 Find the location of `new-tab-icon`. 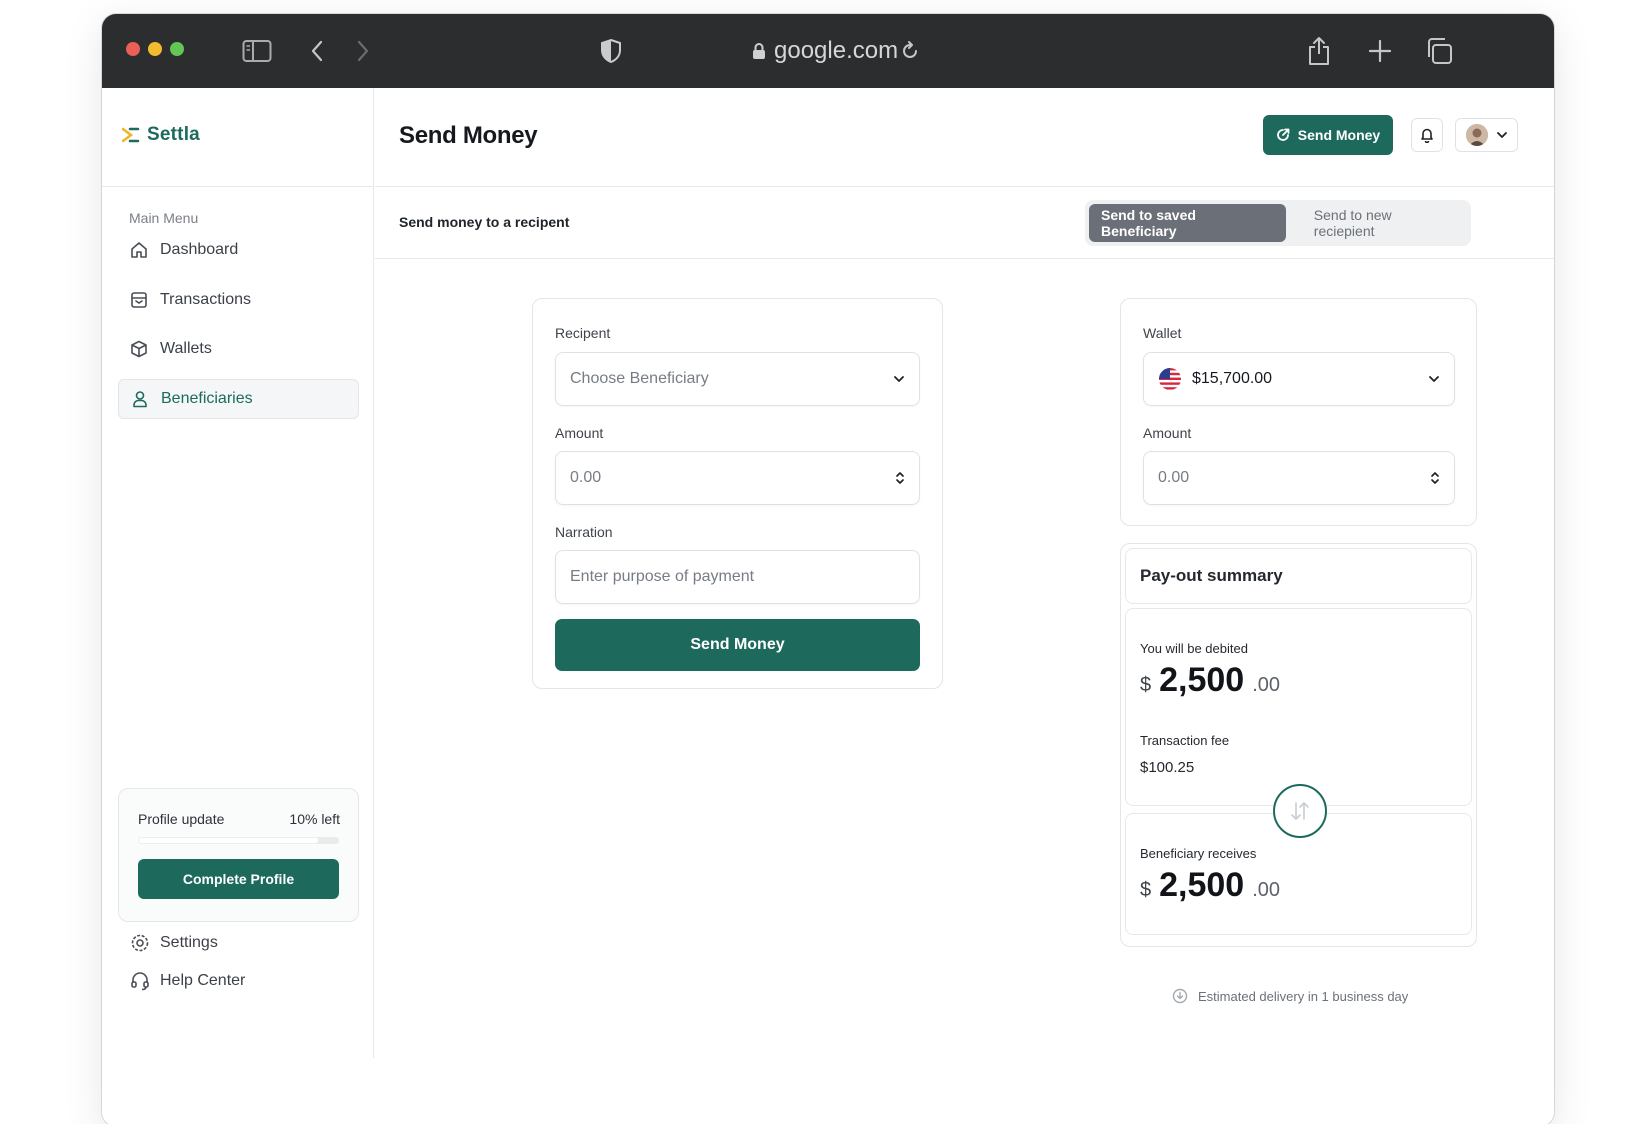

new-tab-icon is located at coordinates (1380, 51).